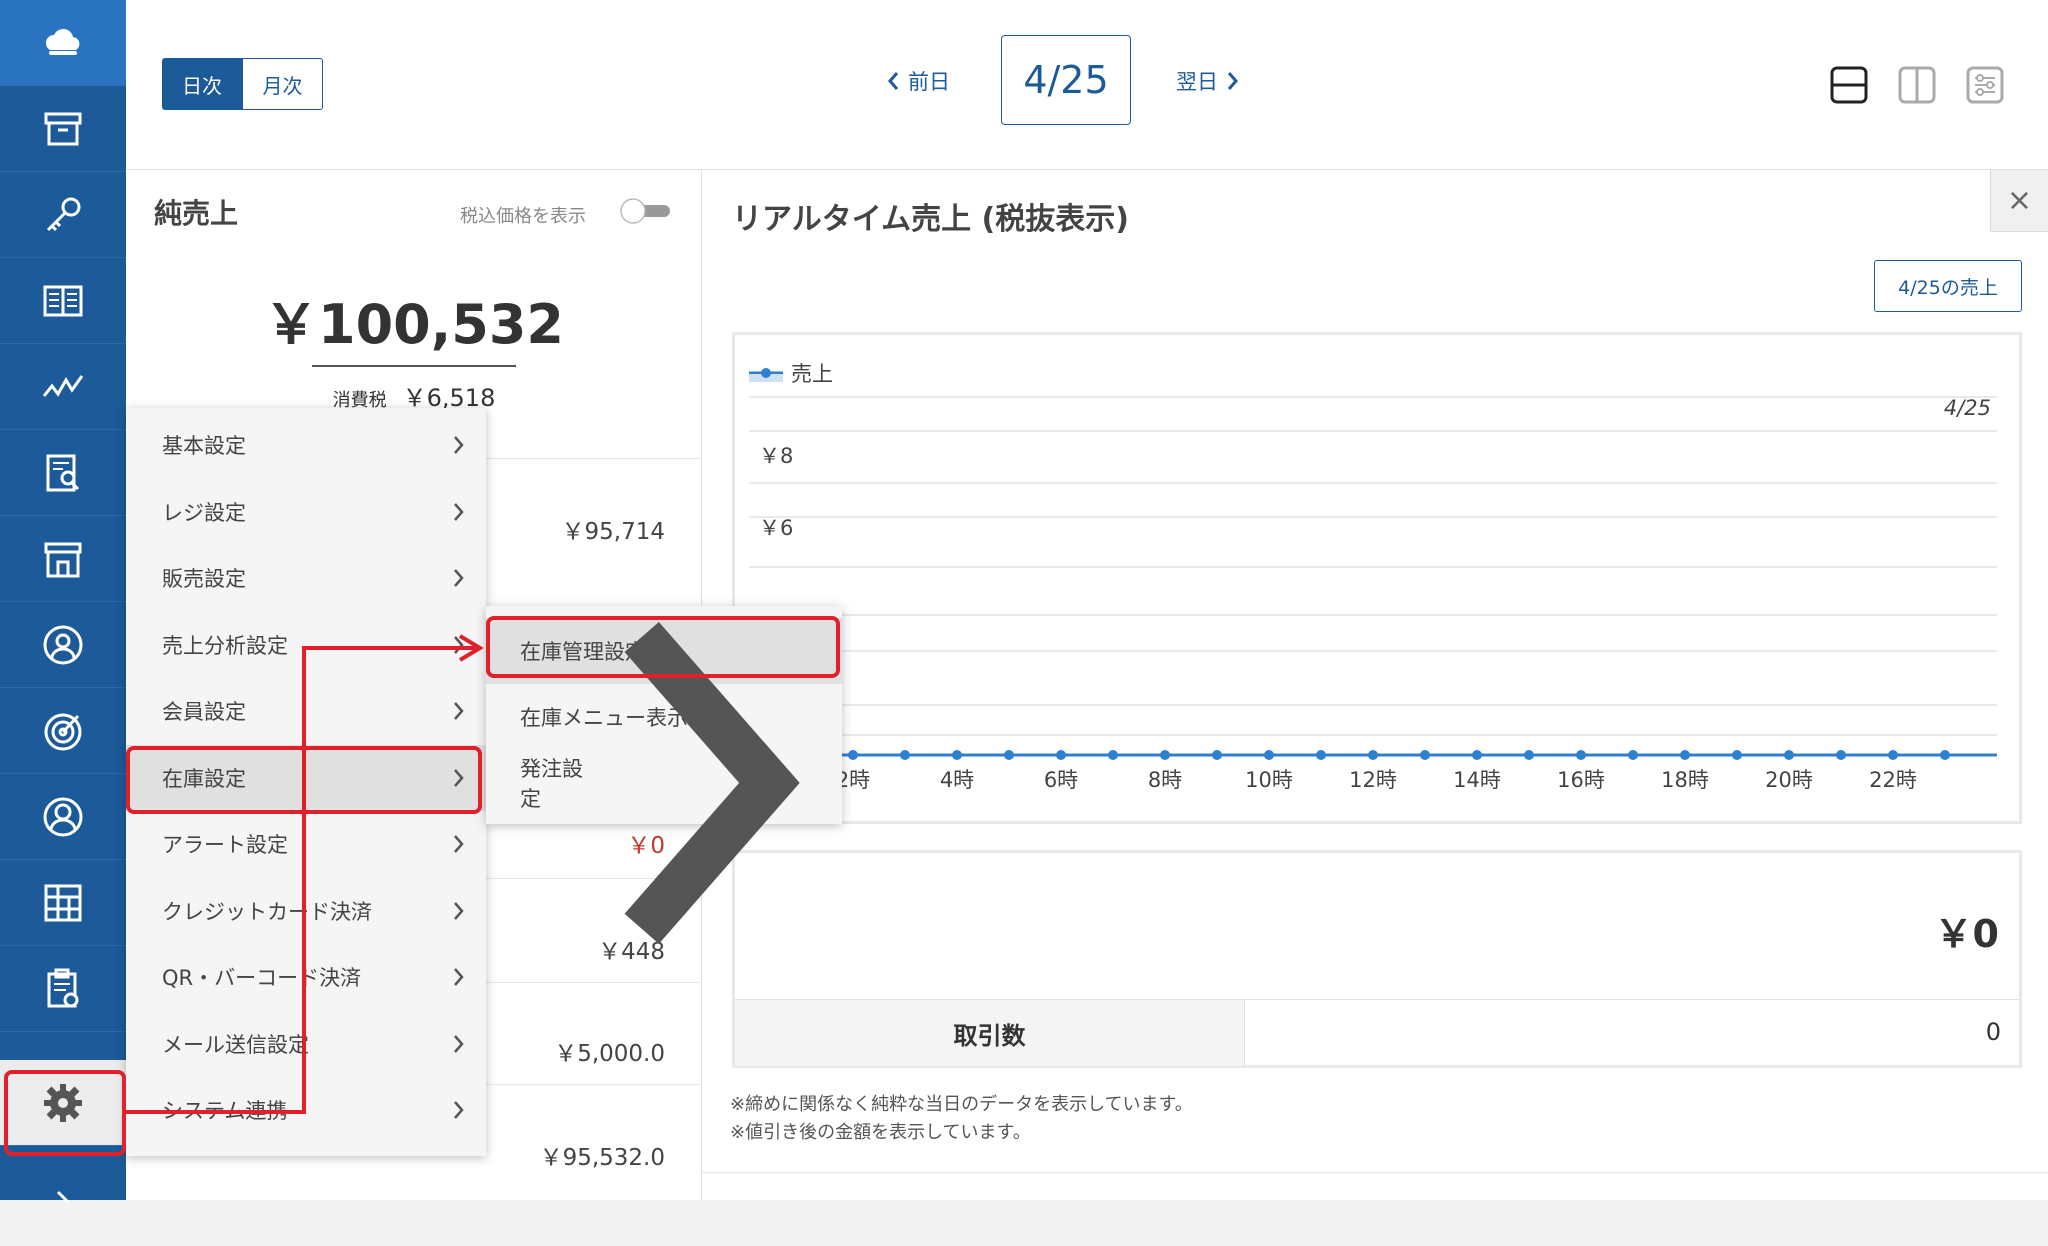 The image size is (2048, 1246). What do you see at coordinates (664, 783) in the screenshot?
I see `submenu-item-3: 発注設定` at bounding box center [664, 783].